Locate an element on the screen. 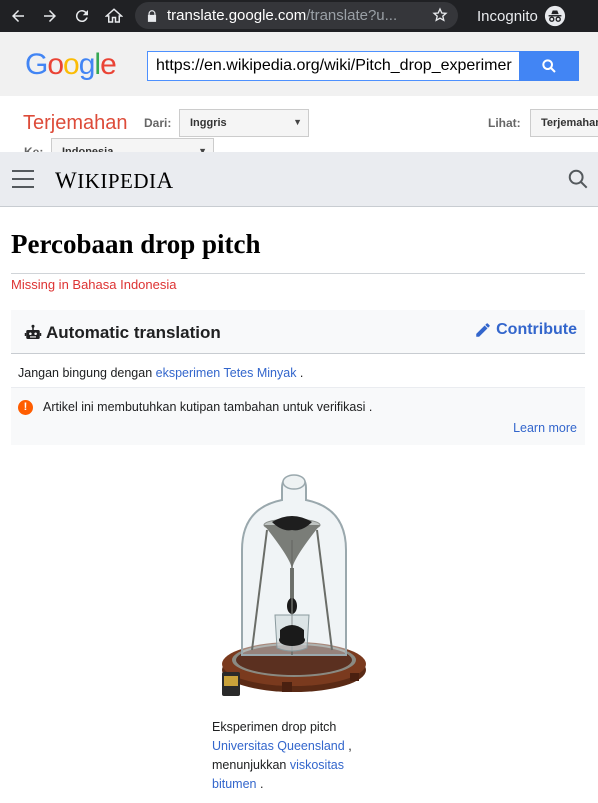 The image size is (598, 803). caption-text: Eksperimen drop pitch is located at coordinates (274, 727).